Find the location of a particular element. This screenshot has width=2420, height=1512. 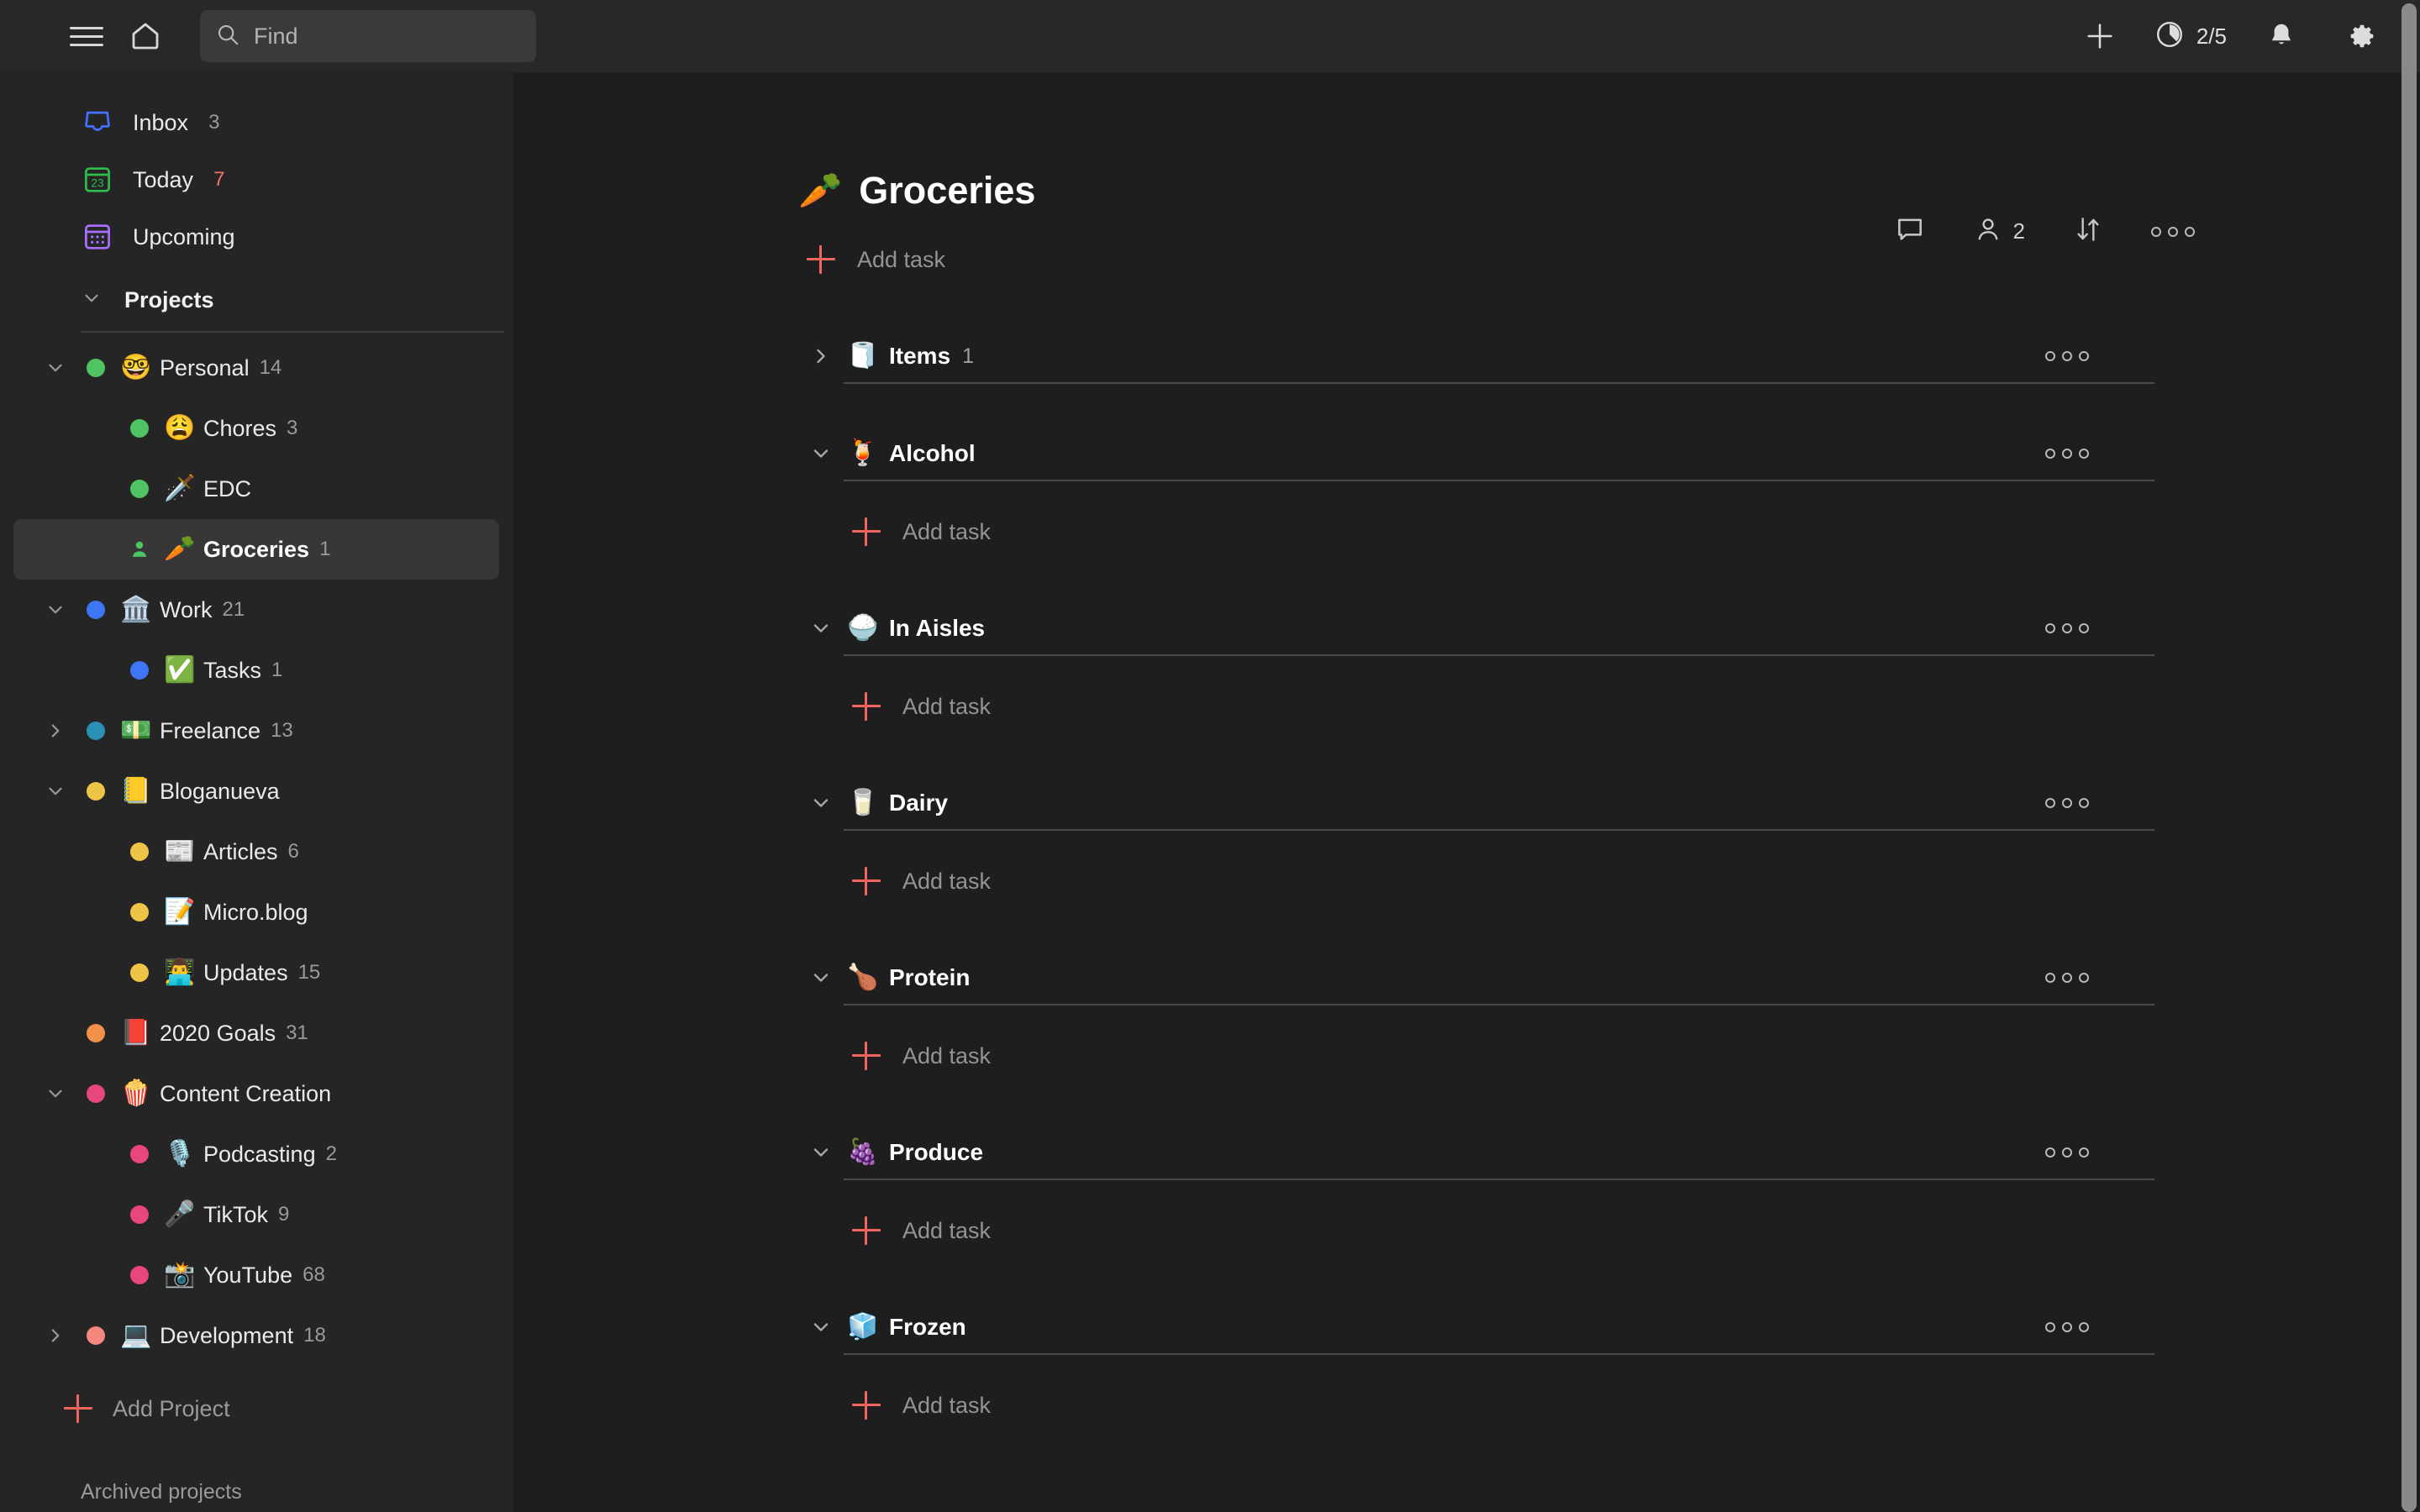

sidebar-item-inbox: Inbox 3 is located at coordinates (256, 122).